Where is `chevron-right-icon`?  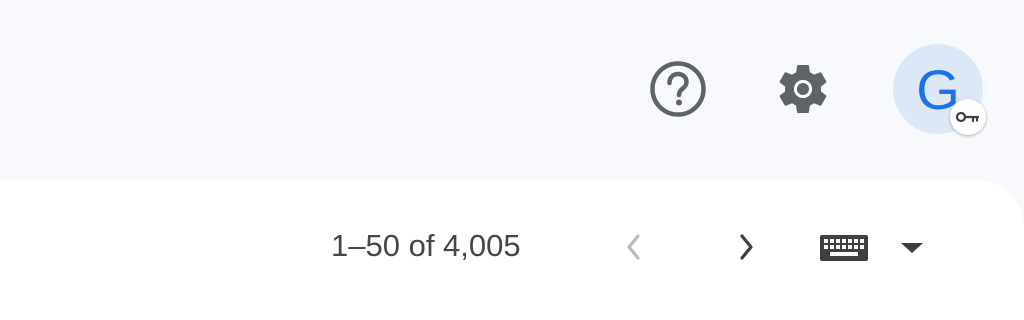 chevron-right-icon is located at coordinates (746, 247).